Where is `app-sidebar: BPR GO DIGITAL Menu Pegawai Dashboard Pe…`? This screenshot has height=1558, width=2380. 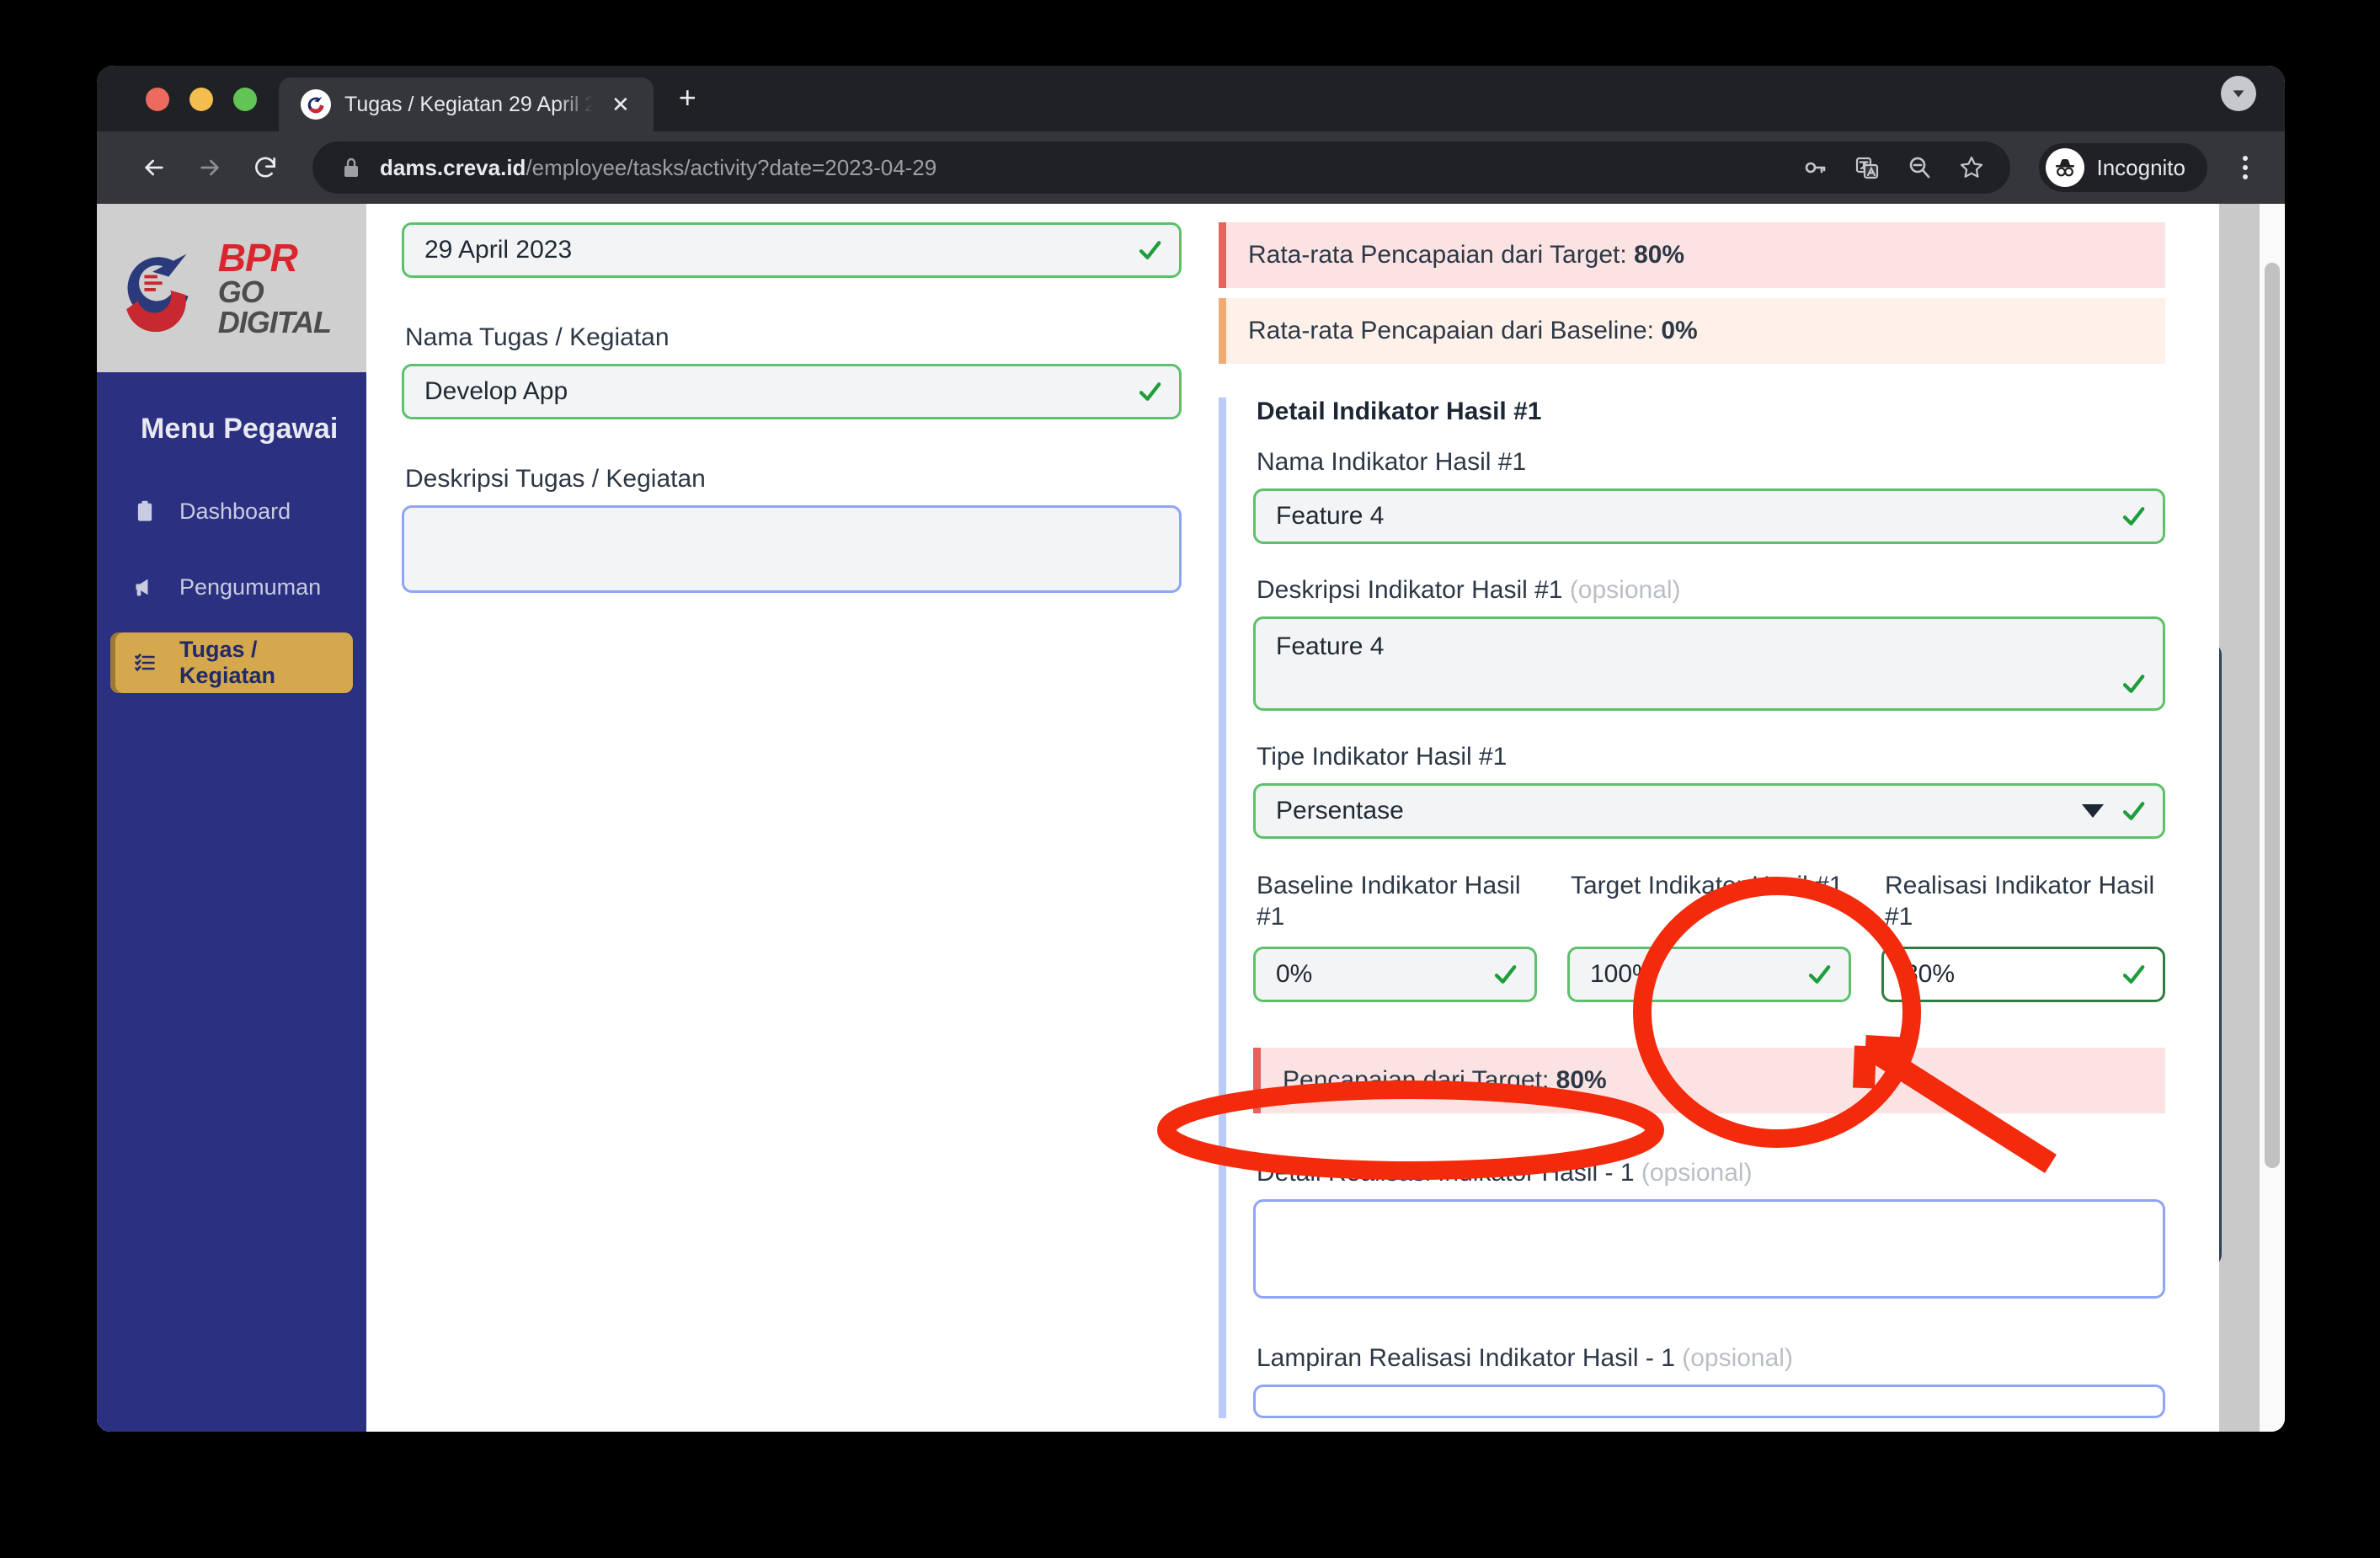
app-sidebar: BPR GO DIGITAL Menu Pegawai Dashboard Pe… is located at coordinates (231, 818).